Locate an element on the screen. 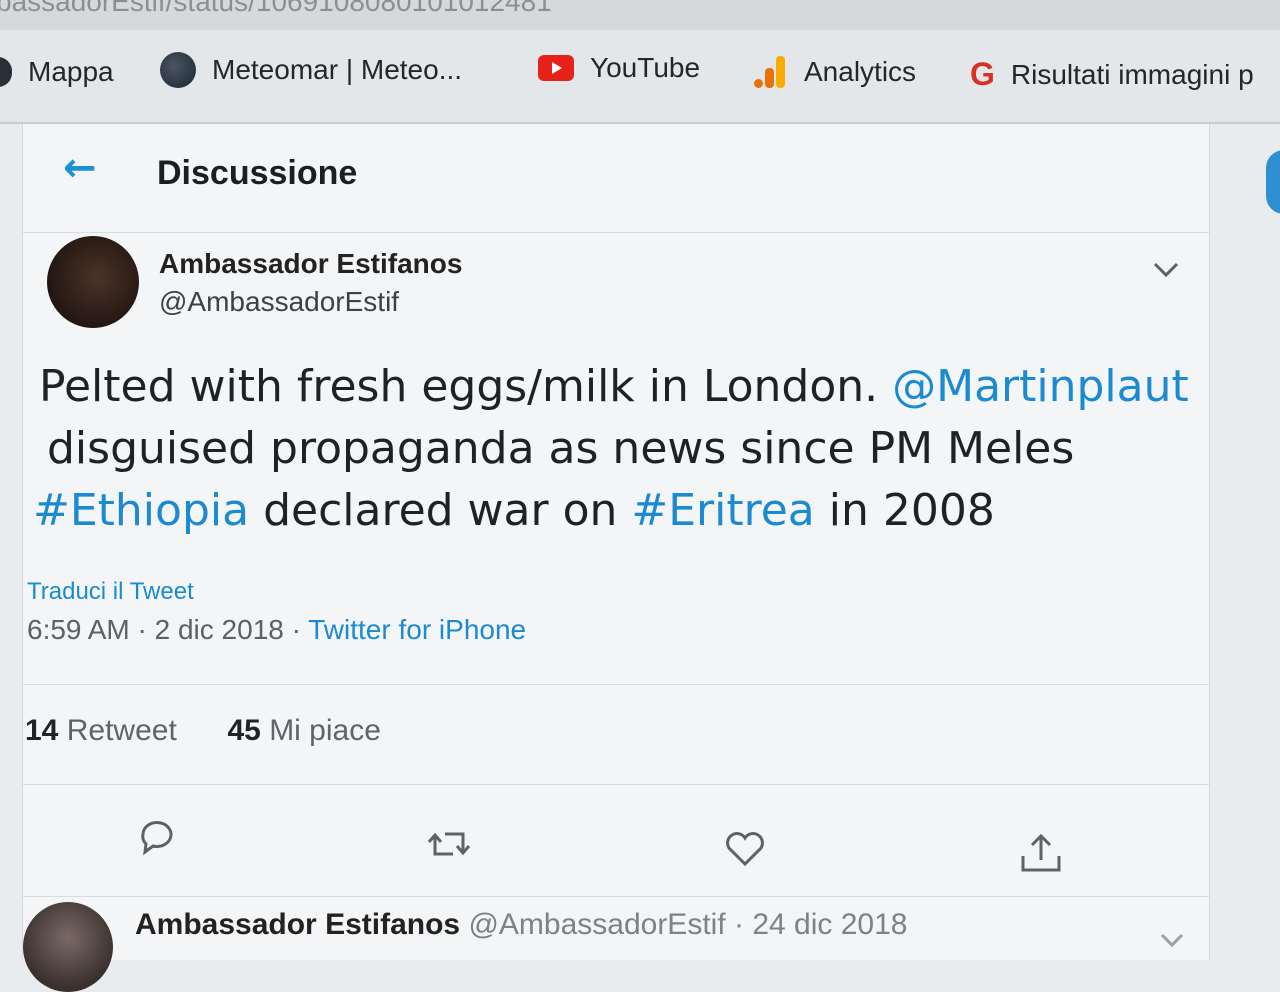  arrow-left-icon: ← is located at coordinates (80, 168).